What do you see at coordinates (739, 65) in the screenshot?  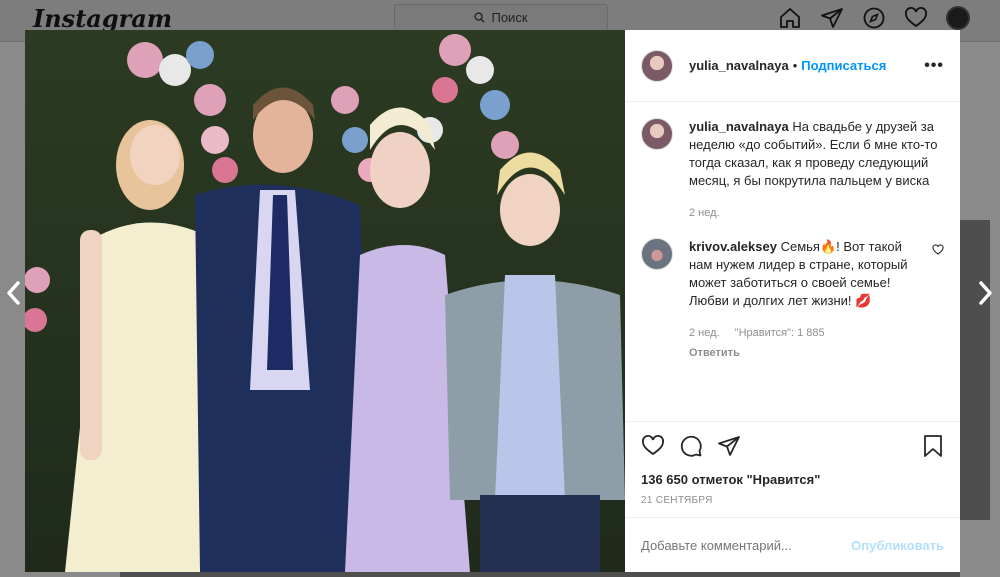 I see `author-username: yulia_navalnaya` at bounding box center [739, 65].